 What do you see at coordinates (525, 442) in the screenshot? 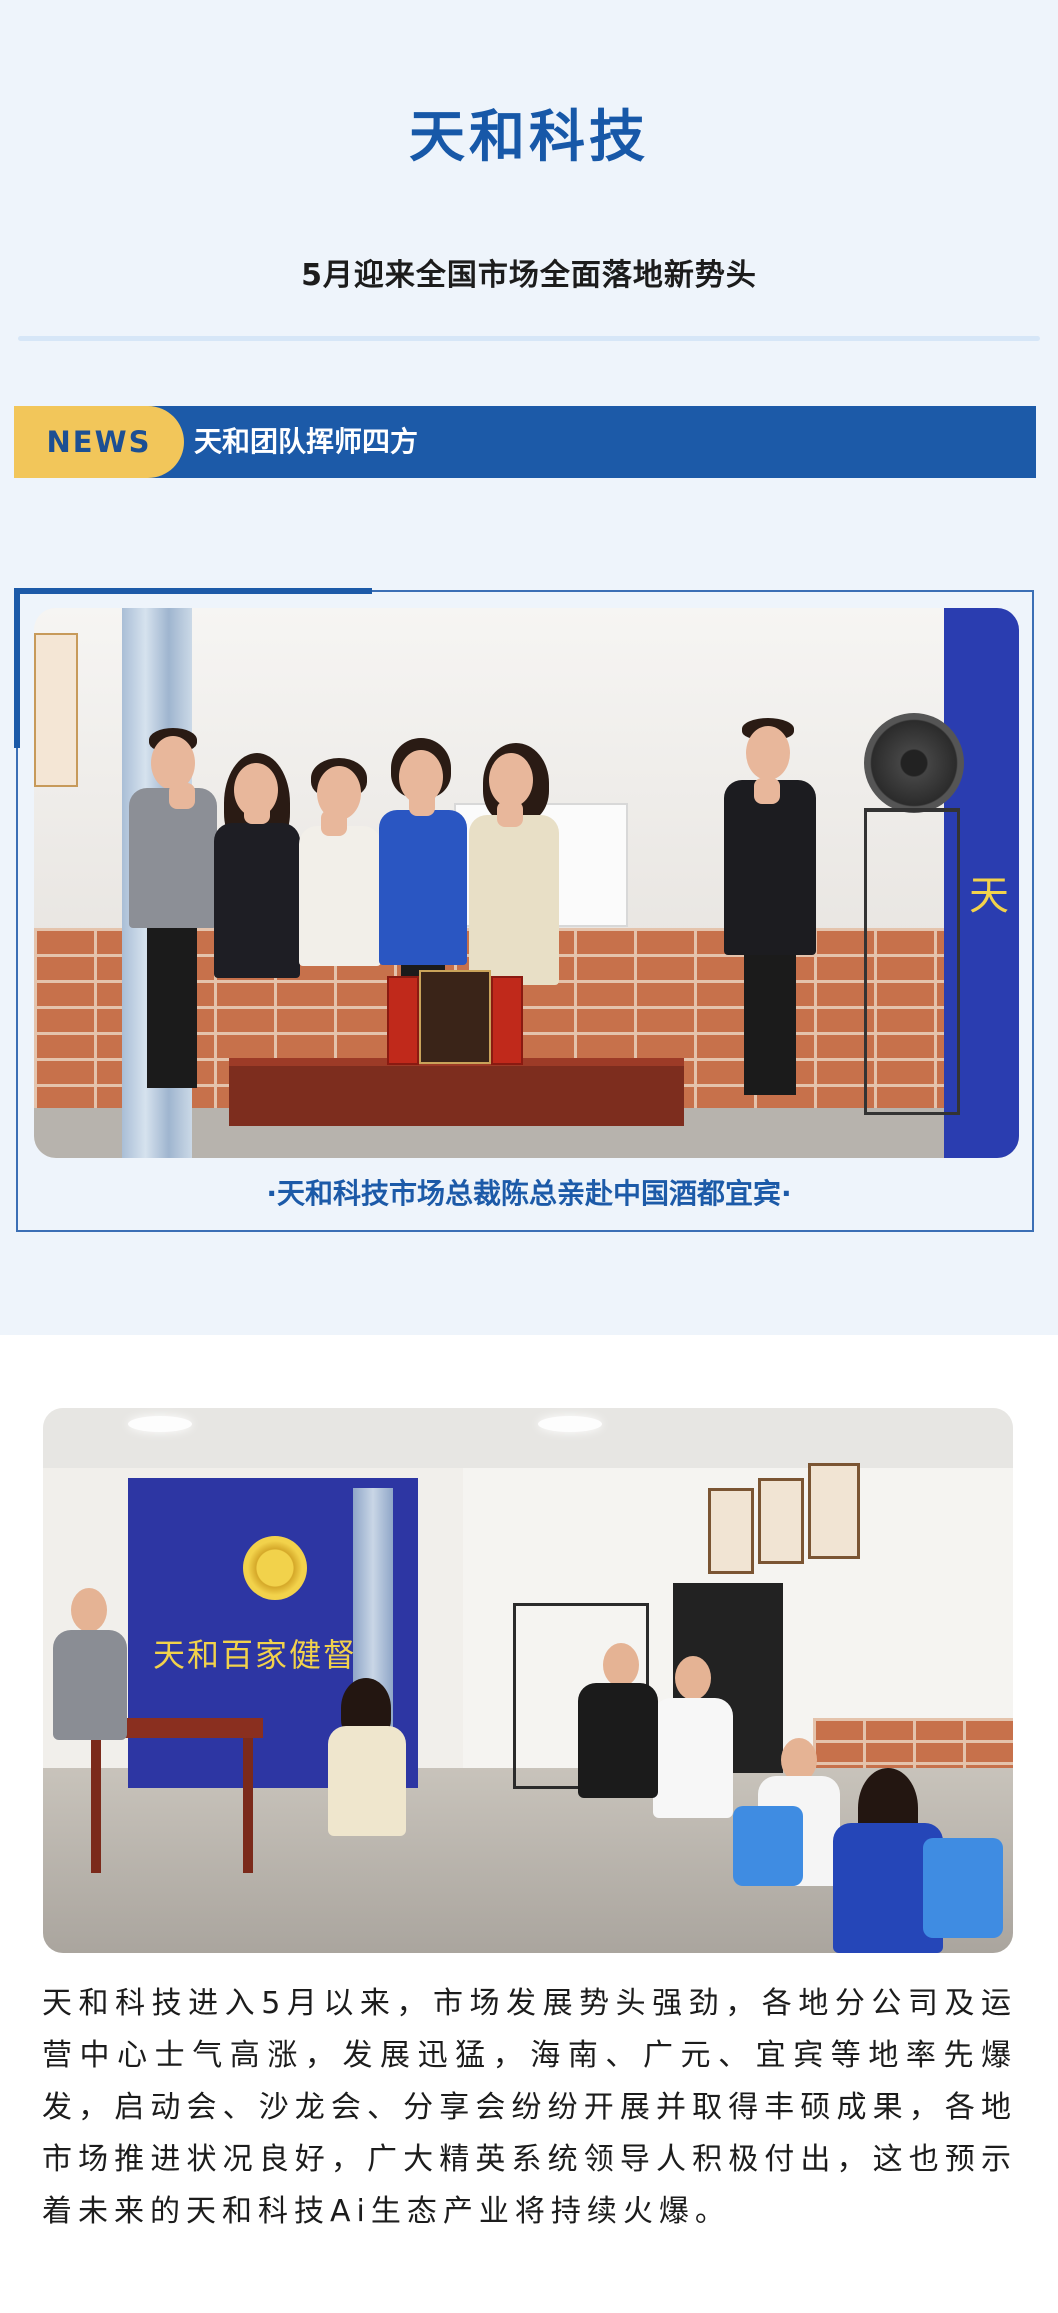
I see `news-banner: NEWS 天和团队挥师四方` at bounding box center [525, 442].